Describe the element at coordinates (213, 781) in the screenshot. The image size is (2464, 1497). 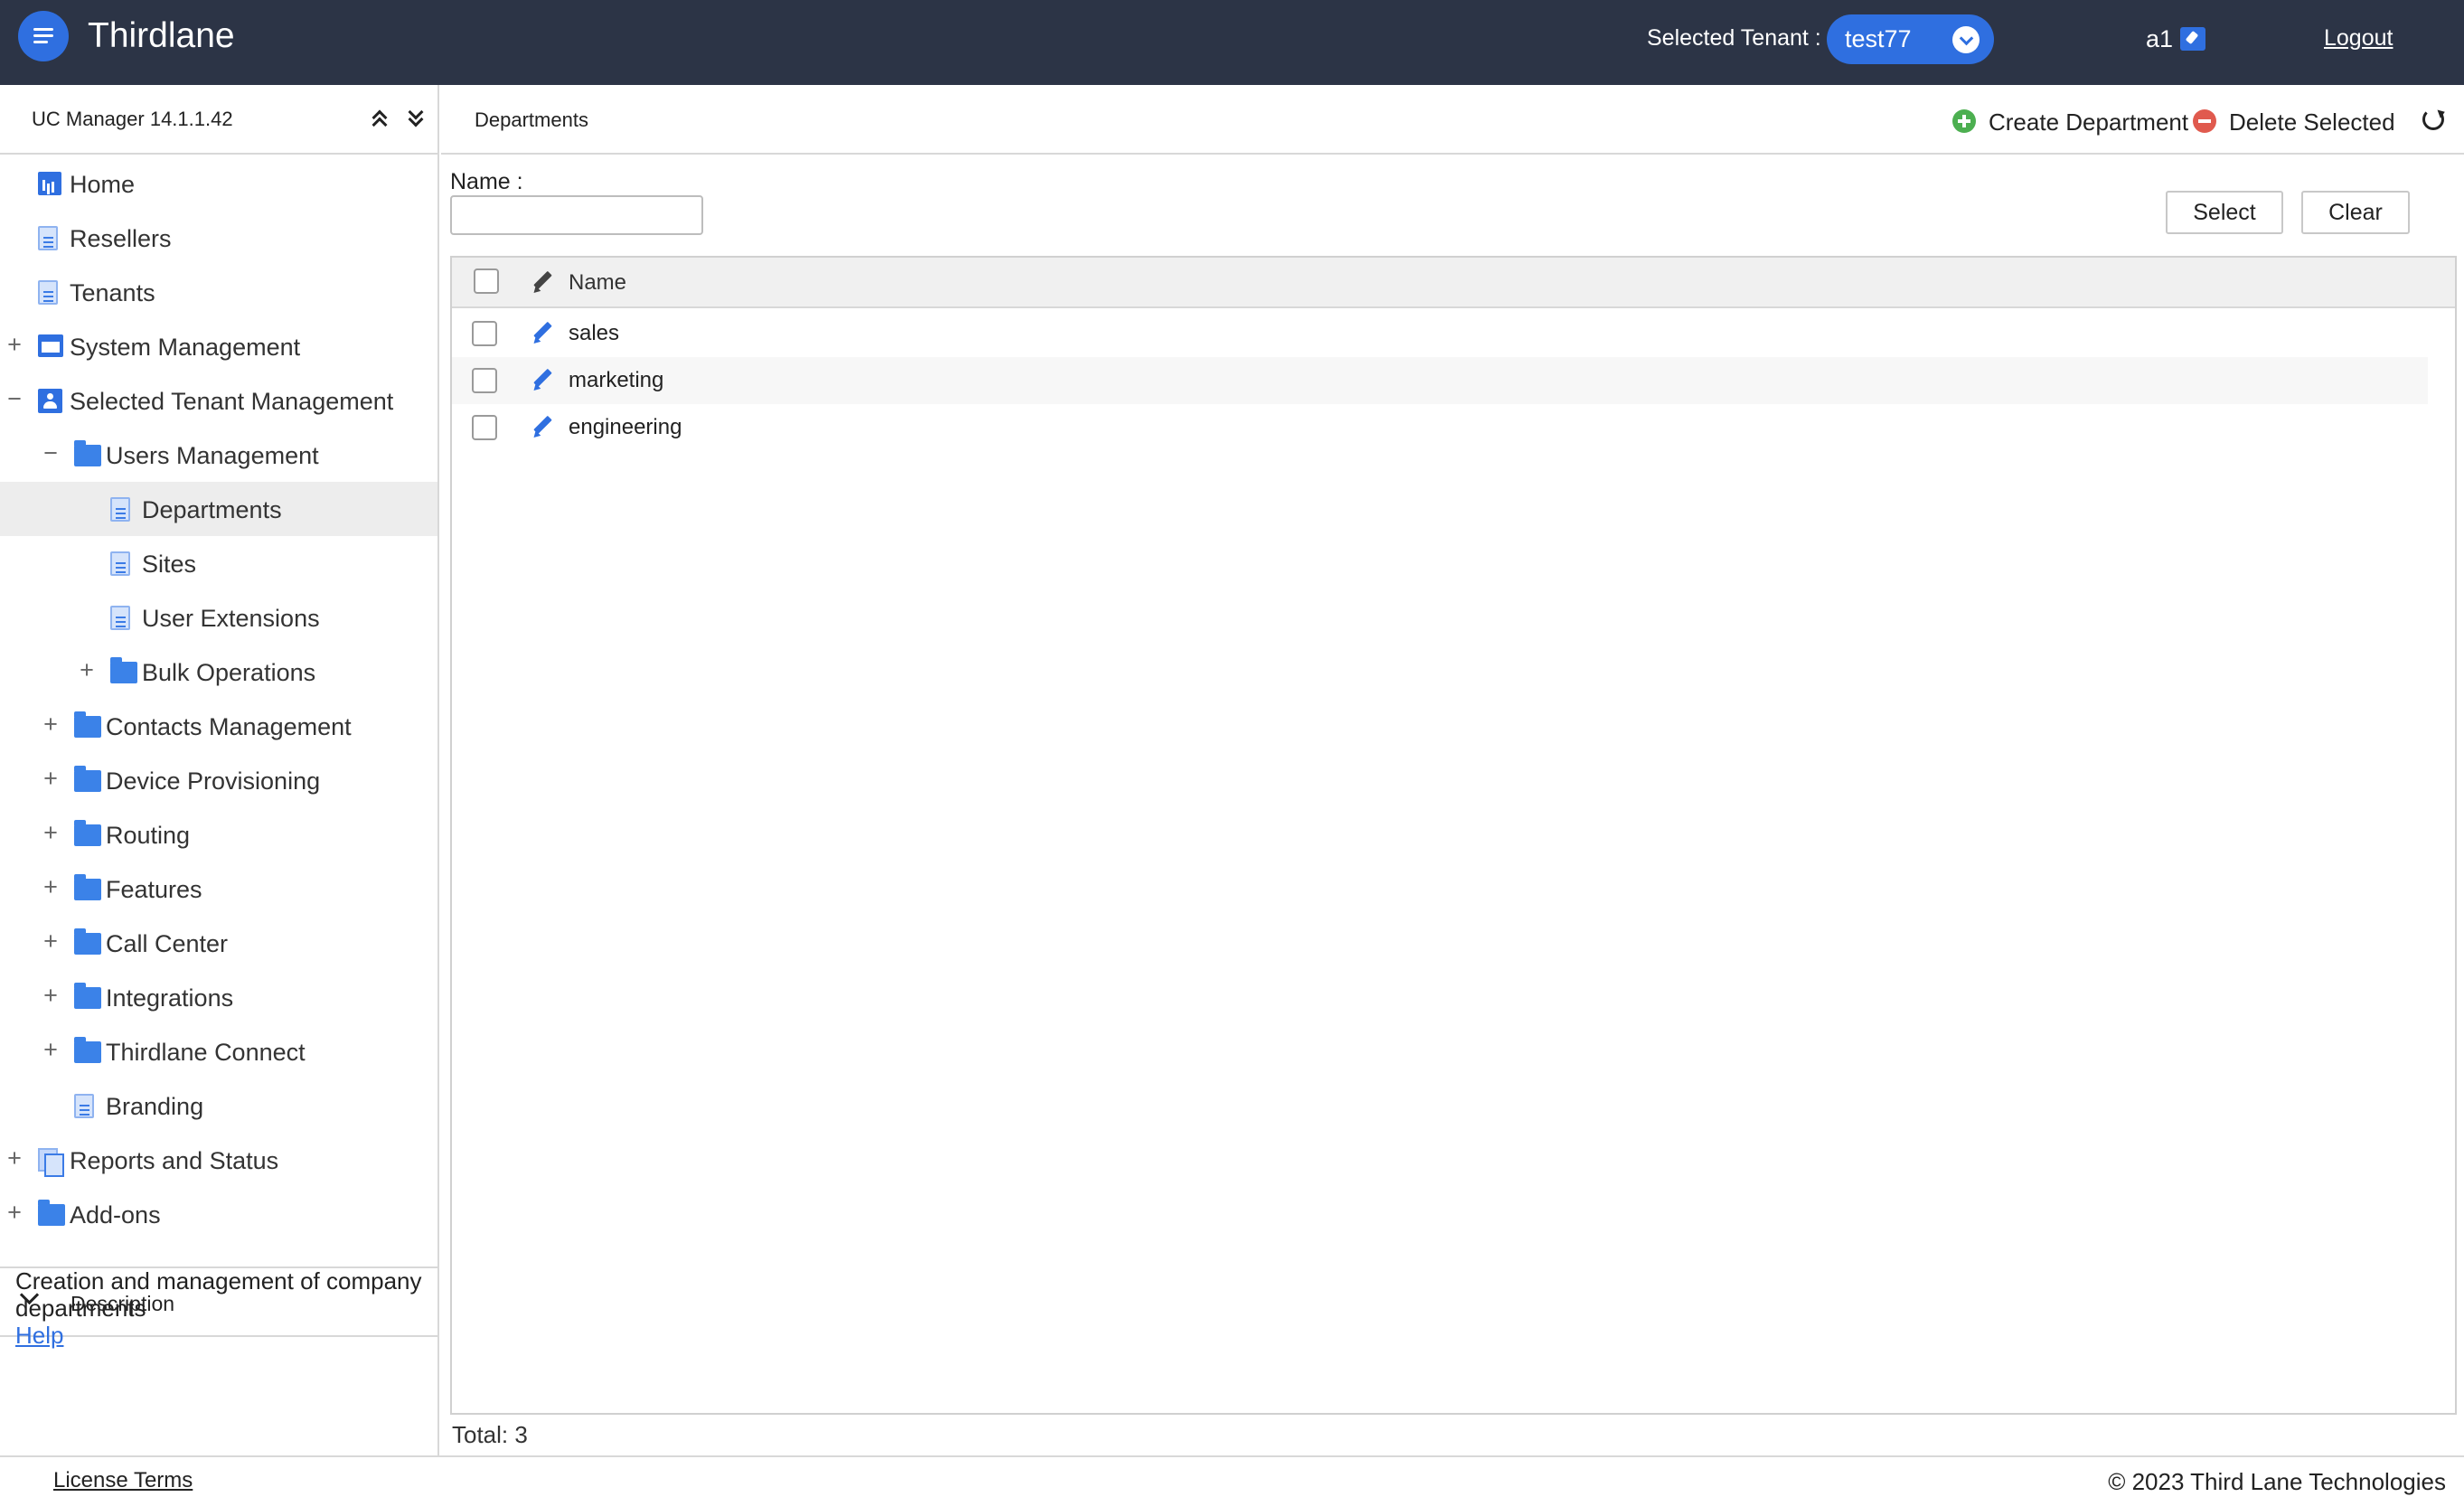
I see `sidebar-item-label: Device Provisioning` at that location.